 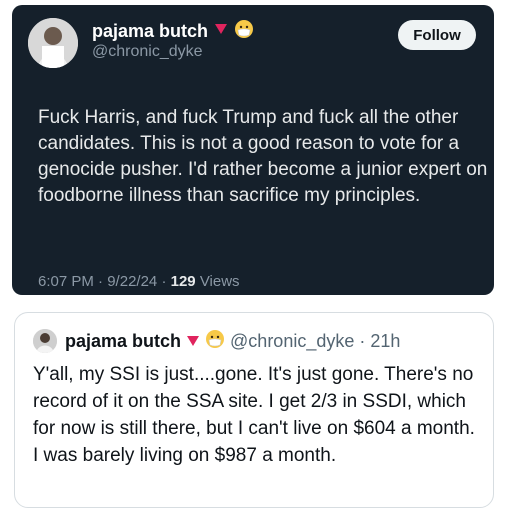 What do you see at coordinates (437, 35) in the screenshot?
I see `follow-button: Follow` at bounding box center [437, 35].